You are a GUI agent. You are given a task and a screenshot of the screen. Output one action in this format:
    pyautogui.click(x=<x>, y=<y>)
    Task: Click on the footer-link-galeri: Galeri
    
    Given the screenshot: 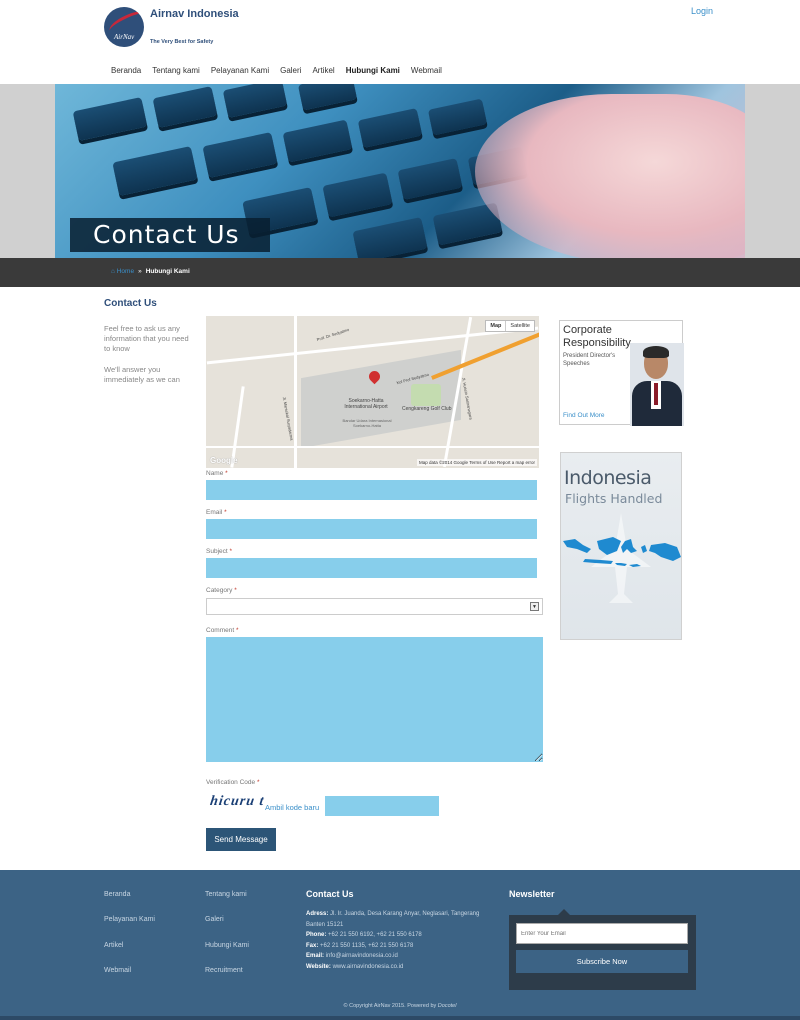 What is the action you would take?
    pyautogui.click(x=214, y=919)
    